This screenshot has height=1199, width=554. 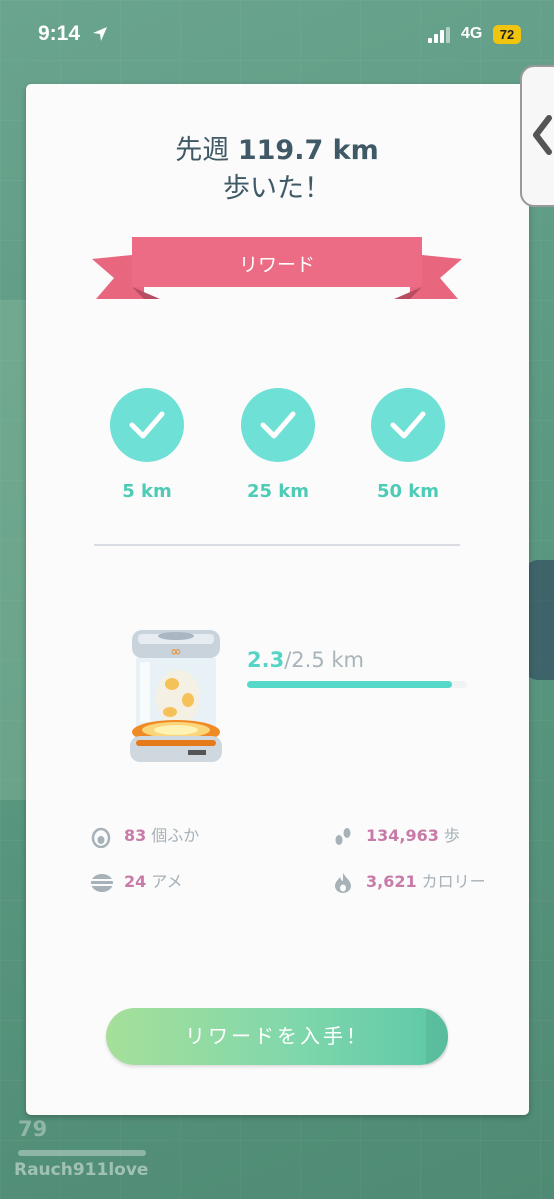 I want to click on progress-target: /2.5 km, so click(x=324, y=660).